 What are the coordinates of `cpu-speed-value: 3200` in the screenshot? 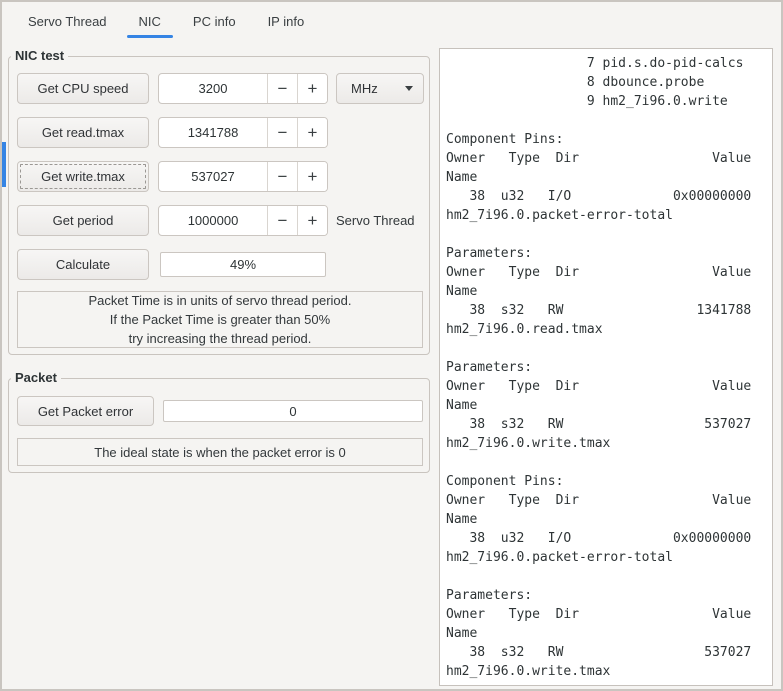 It's located at (213, 88).